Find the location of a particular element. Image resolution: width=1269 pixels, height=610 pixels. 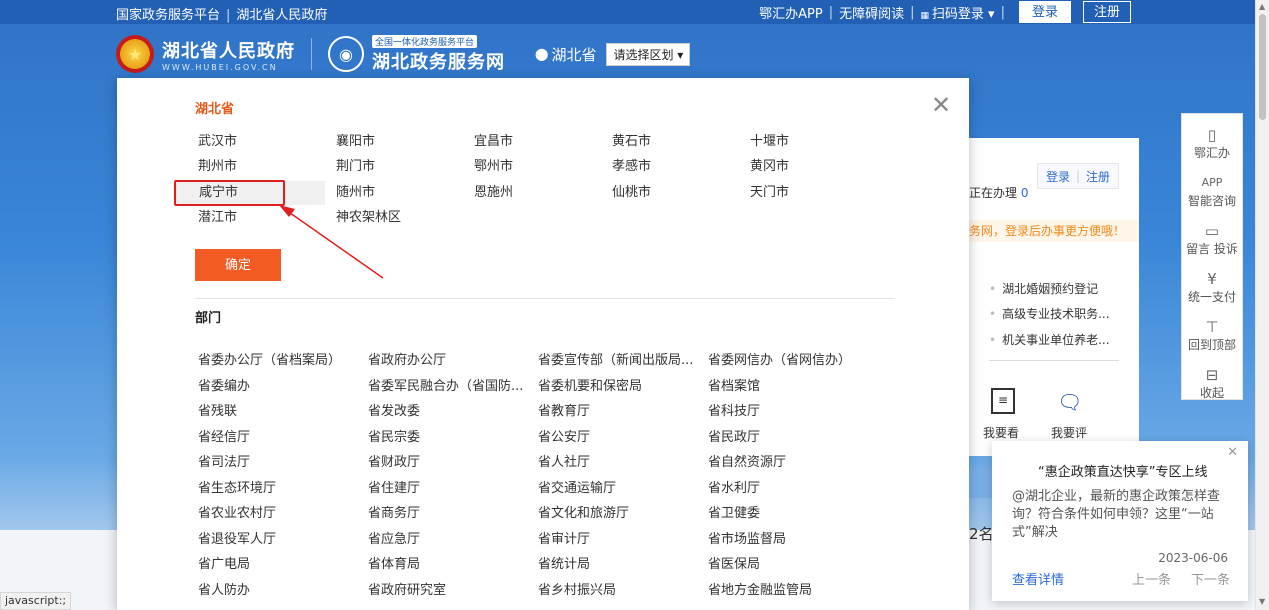

collapse-icon: ⊟ is located at coordinates (1212, 375).